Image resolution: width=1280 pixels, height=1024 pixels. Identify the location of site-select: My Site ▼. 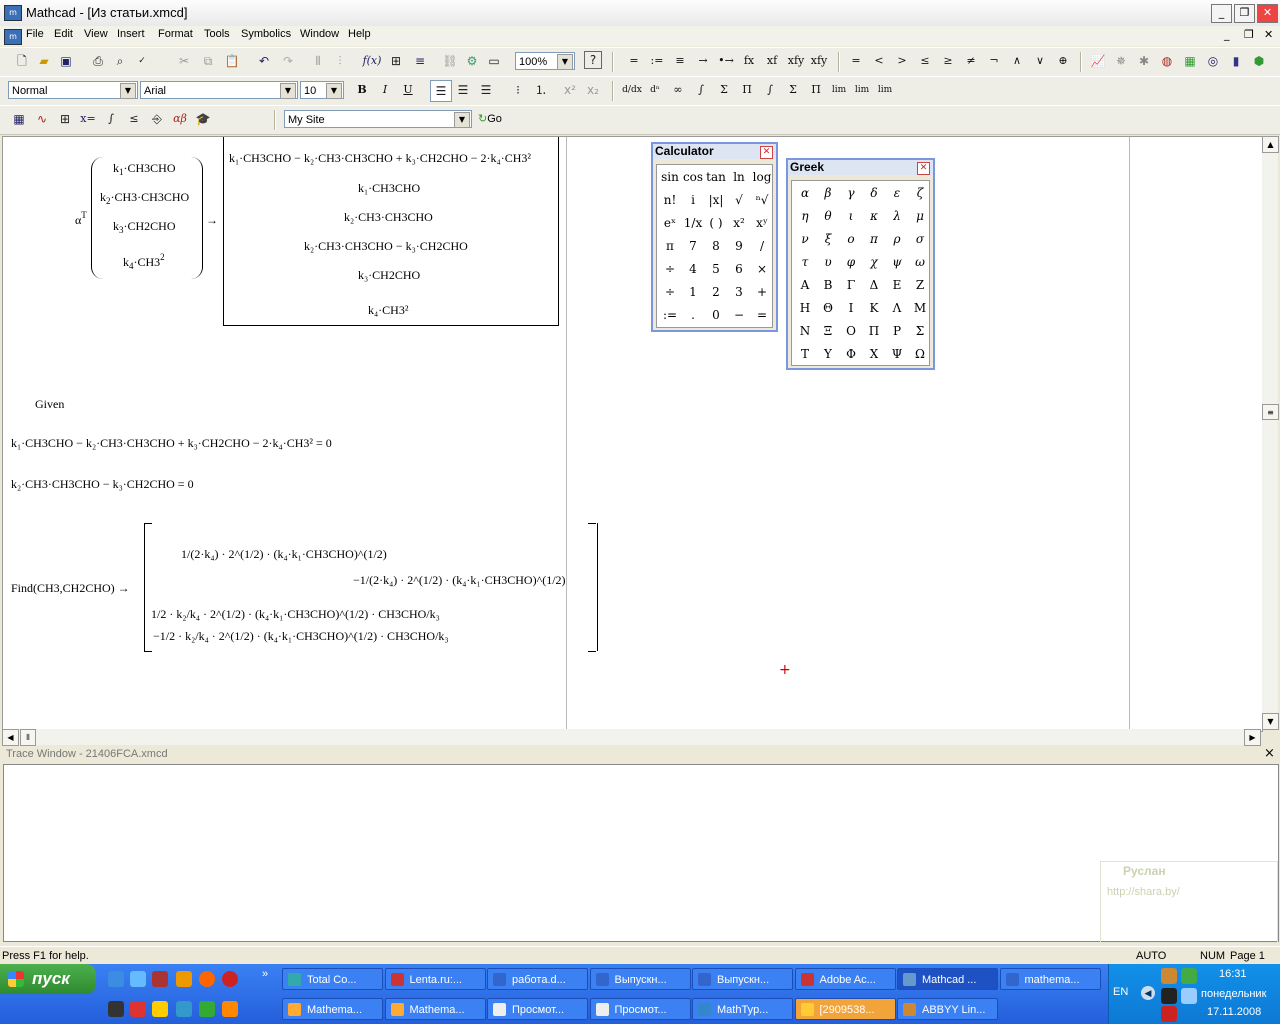
(378, 119).